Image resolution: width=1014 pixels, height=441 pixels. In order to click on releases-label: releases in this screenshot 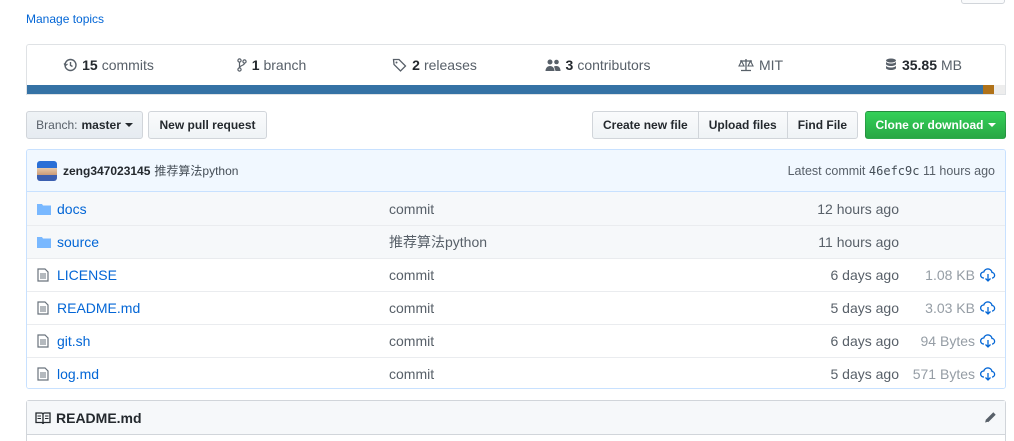, I will do `click(450, 65)`.